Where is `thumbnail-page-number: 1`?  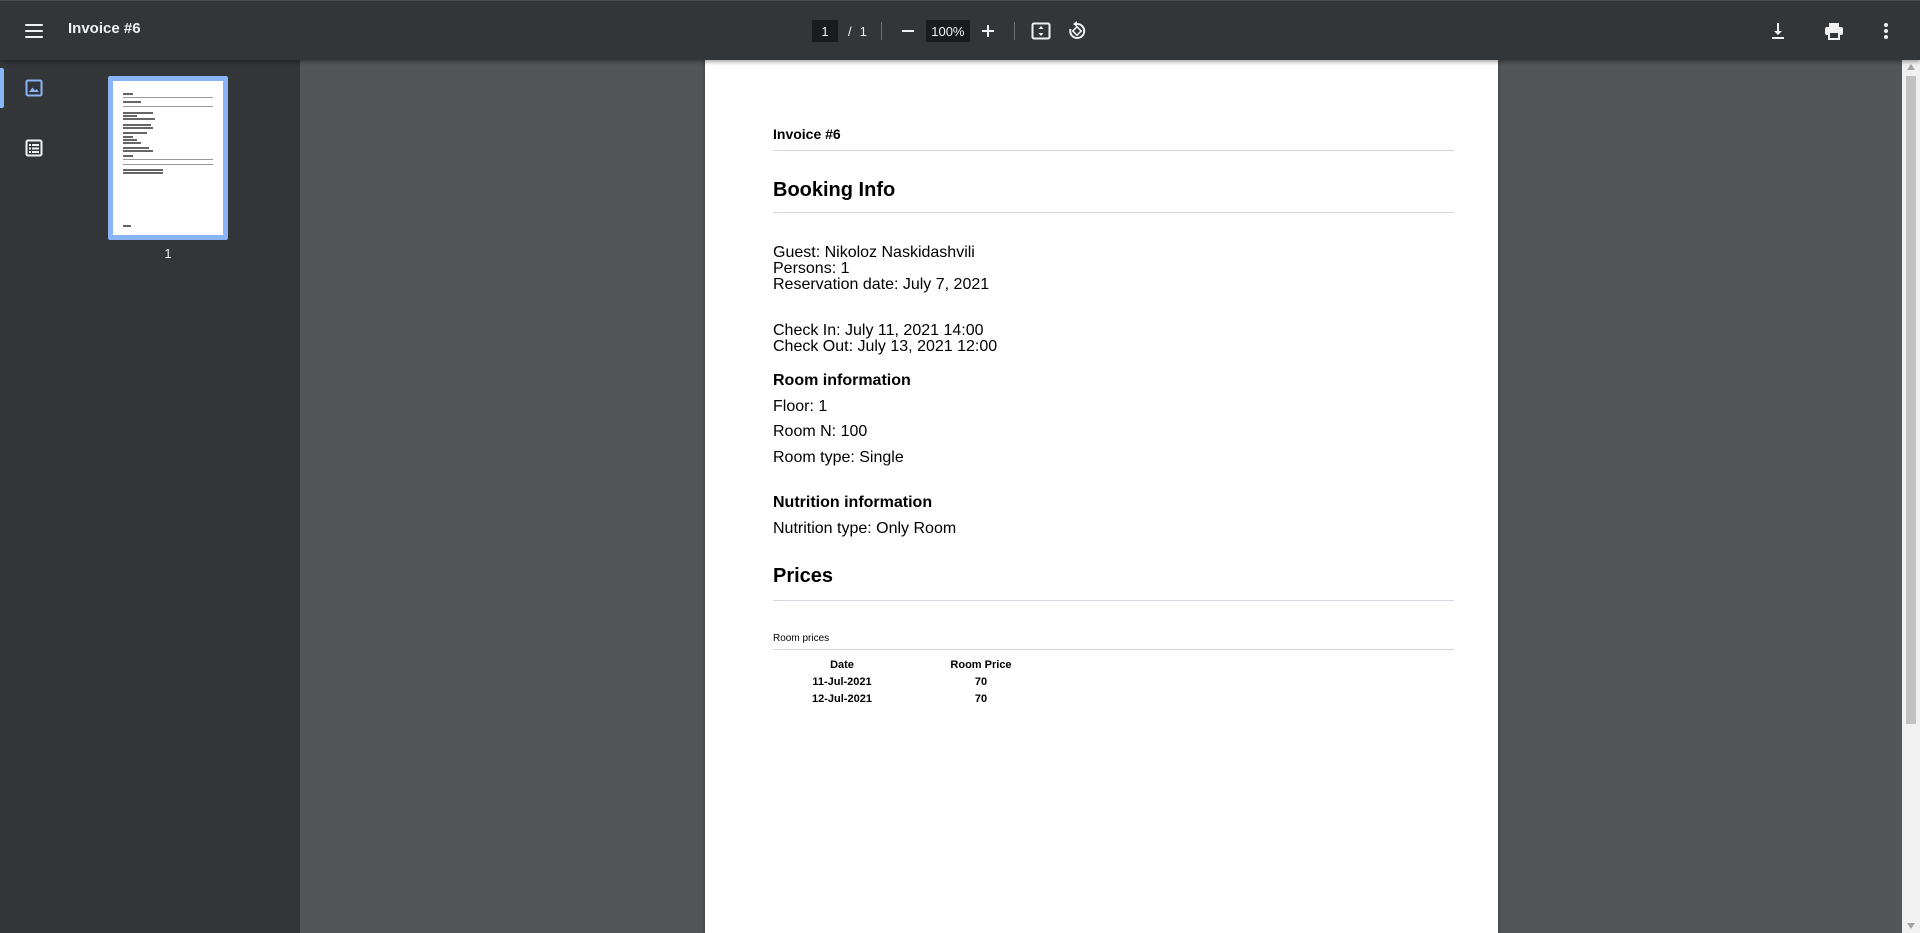 thumbnail-page-number: 1 is located at coordinates (168, 253).